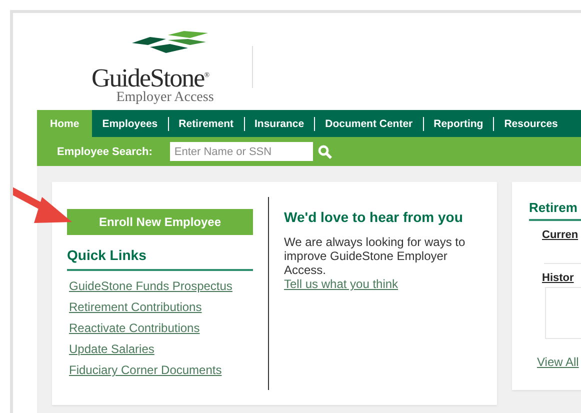 The width and height of the screenshot is (581, 413). What do you see at coordinates (369, 123) in the screenshot?
I see `nav-tab: Document Center` at bounding box center [369, 123].